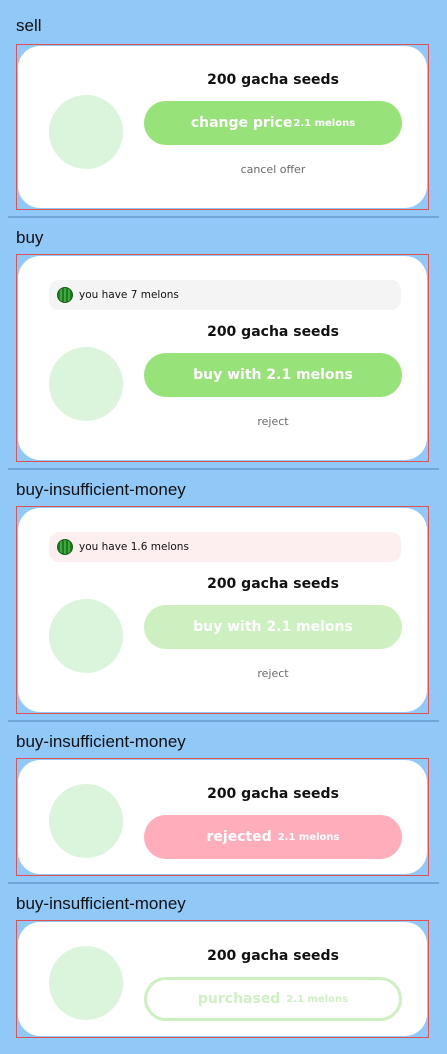 This screenshot has width=447, height=1054. I want to click on section-title: buy, so click(30, 237).